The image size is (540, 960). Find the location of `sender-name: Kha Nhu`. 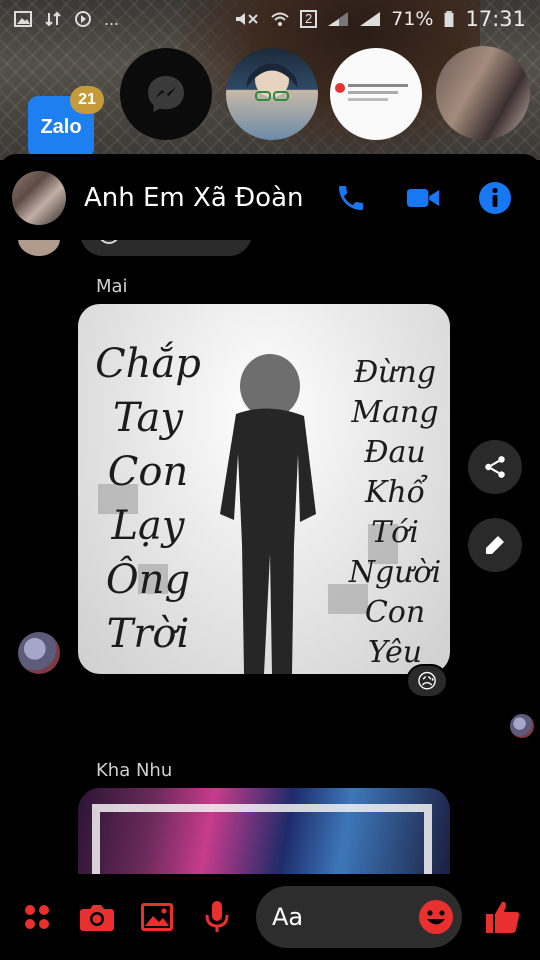

sender-name: Kha Nhu is located at coordinates (134, 770).